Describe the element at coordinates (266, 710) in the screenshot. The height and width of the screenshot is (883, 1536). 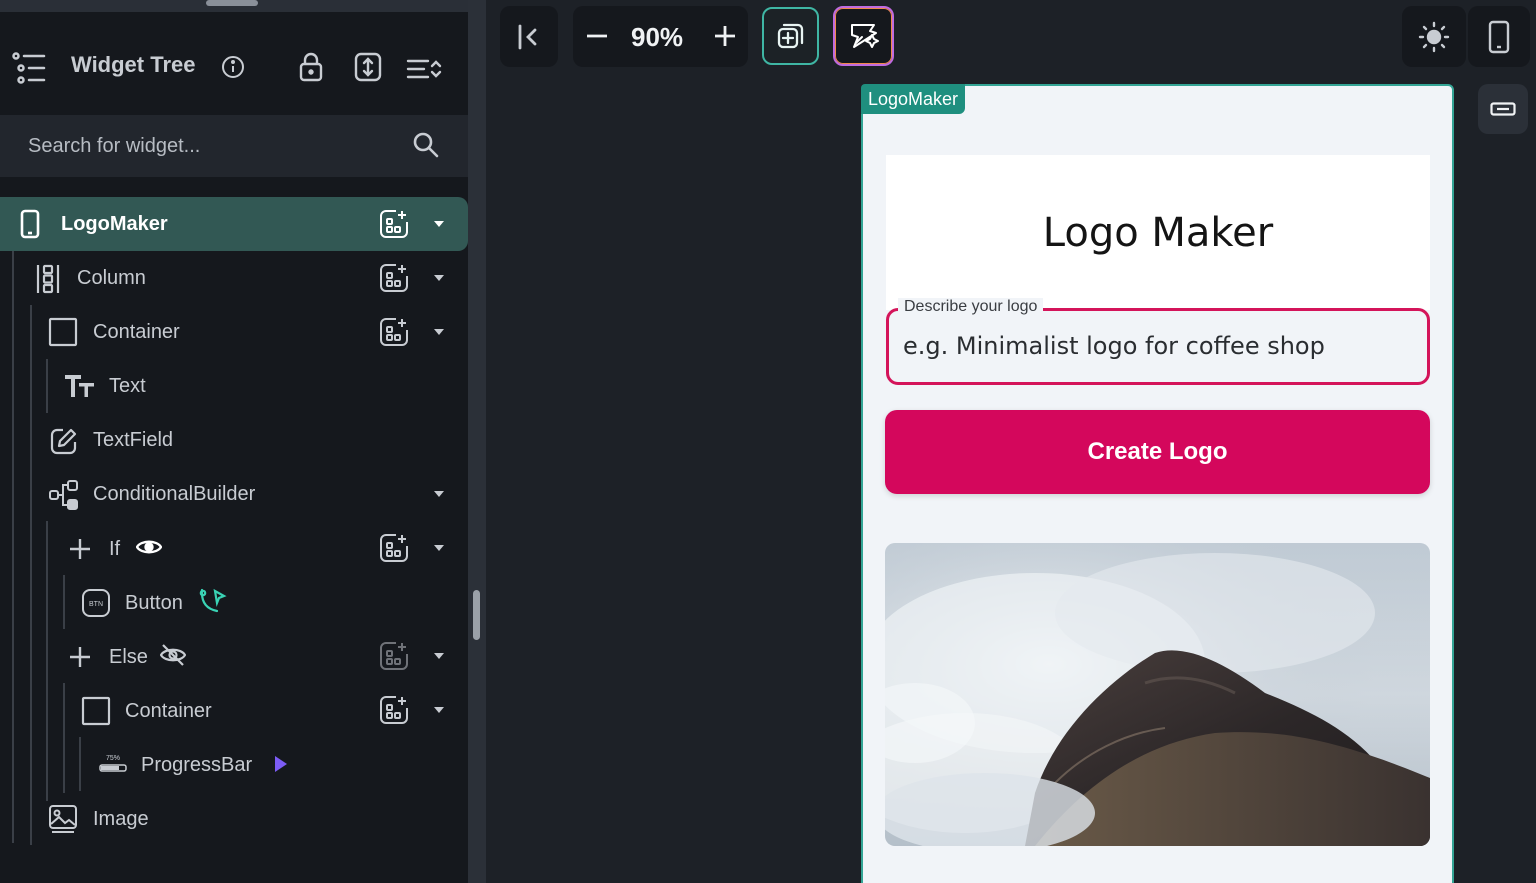
I see `tree-item-container-else: Container` at that location.